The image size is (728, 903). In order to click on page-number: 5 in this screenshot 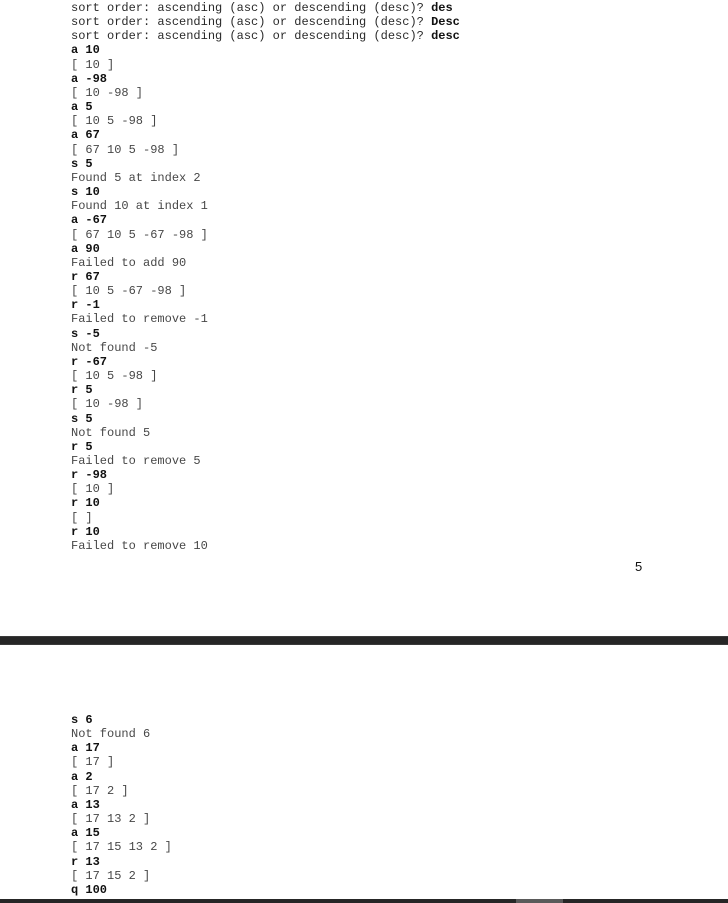, I will do `click(639, 566)`.